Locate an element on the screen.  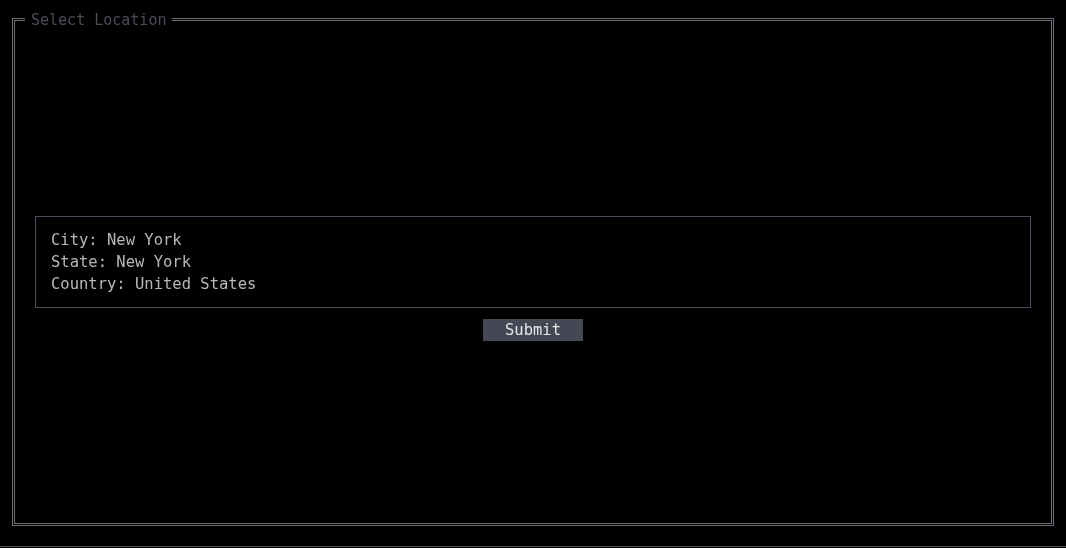
detail-line: Country: United States is located at coordinates (154, 284).